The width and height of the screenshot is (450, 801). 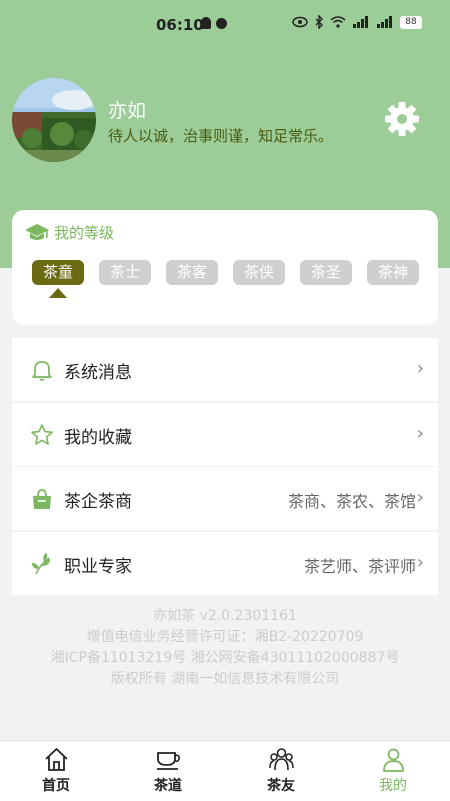 What do you see at coordinates (180, 25) in the screenshot?
I see `status-time: 06:10` at bounding box center [180, 25].